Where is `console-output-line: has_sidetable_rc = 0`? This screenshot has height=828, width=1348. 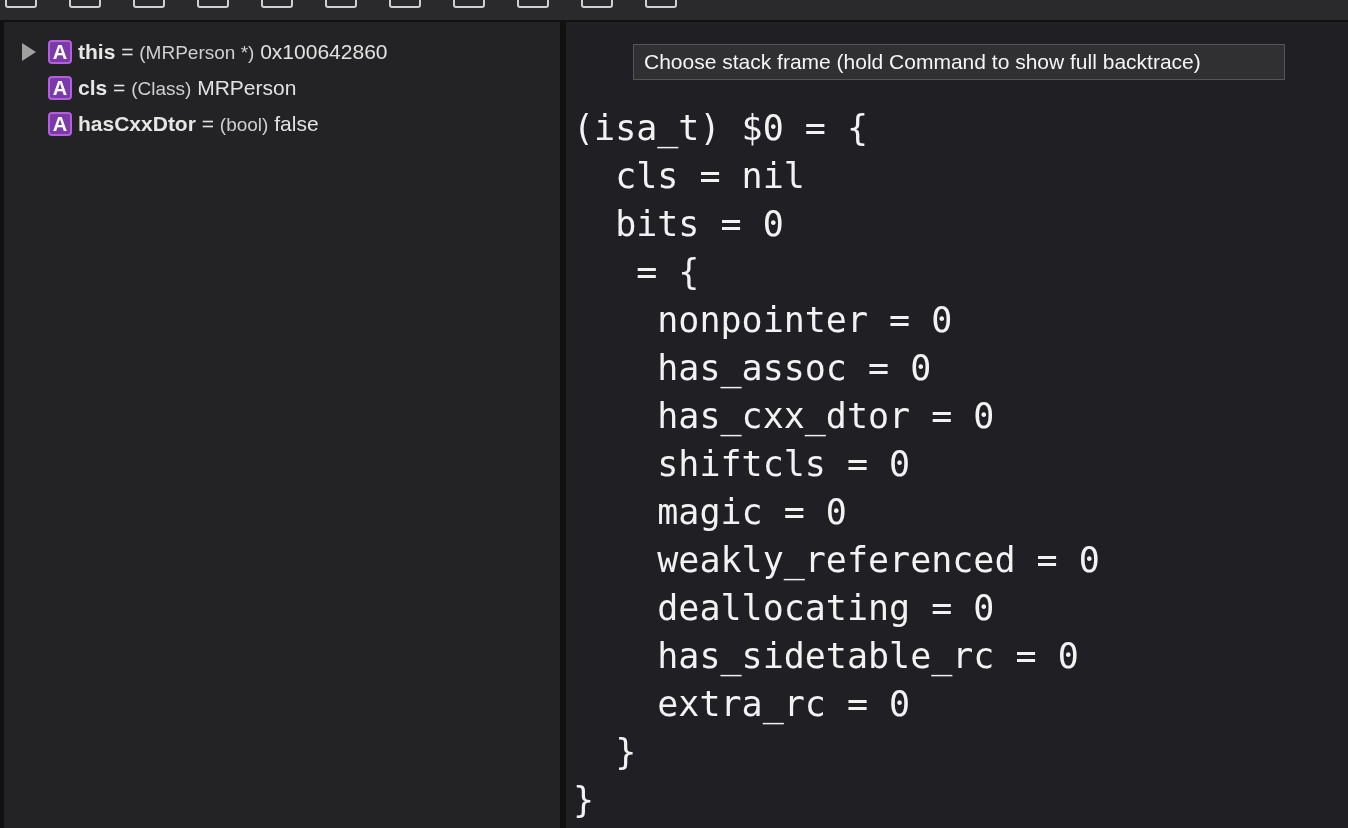
console-output-line: has_sidetable_rc = 0 is located at coordinates (867, 656).